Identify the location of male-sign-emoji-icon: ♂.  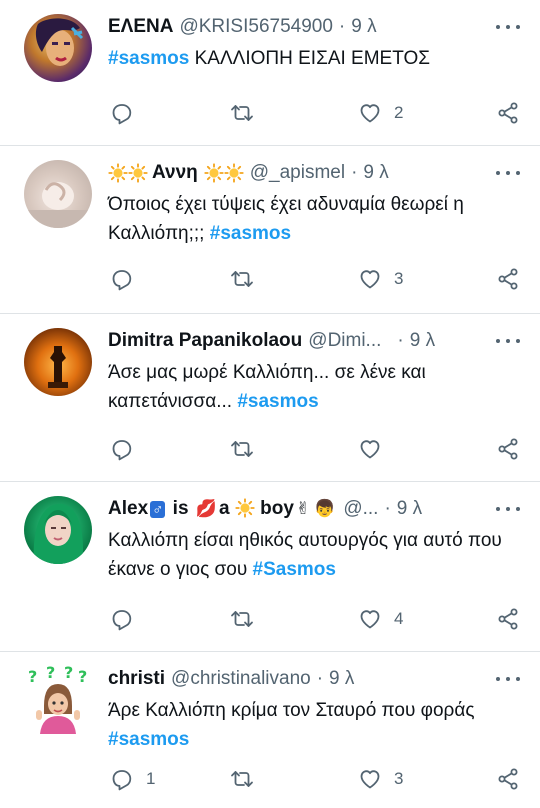
(158, 509).